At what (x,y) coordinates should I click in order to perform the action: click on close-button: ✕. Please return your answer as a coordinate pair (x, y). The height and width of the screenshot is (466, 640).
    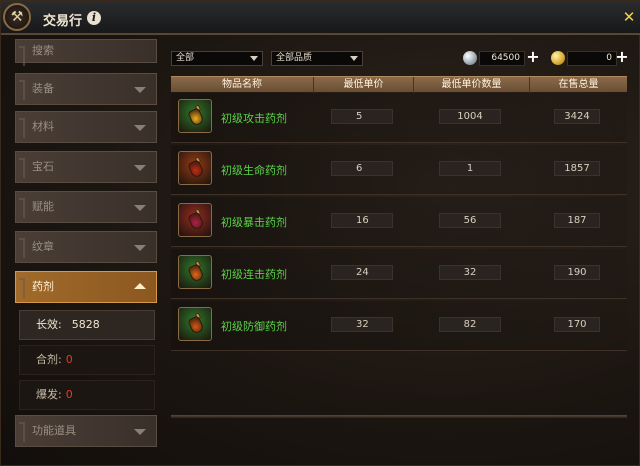
    Looking at the image, I should click on (629, 17).